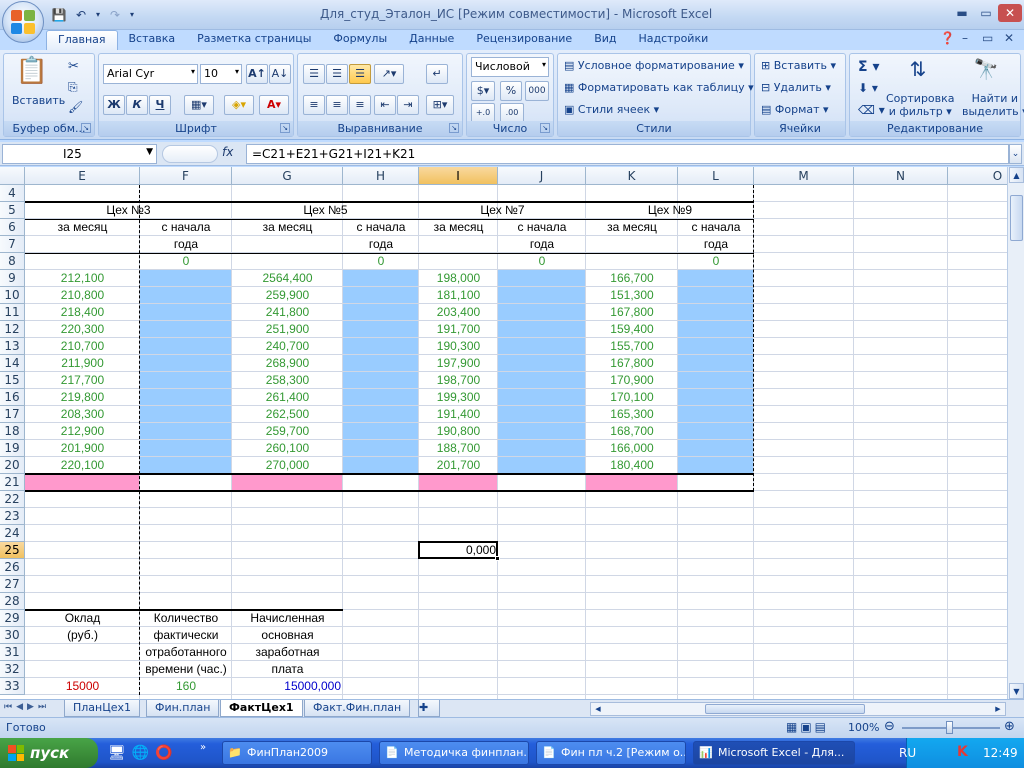  What do you see at coordinates (1009, 726) in the screenshot?
I see `zoom-in-icon: ⊕` at bounding box center [1009, 726].